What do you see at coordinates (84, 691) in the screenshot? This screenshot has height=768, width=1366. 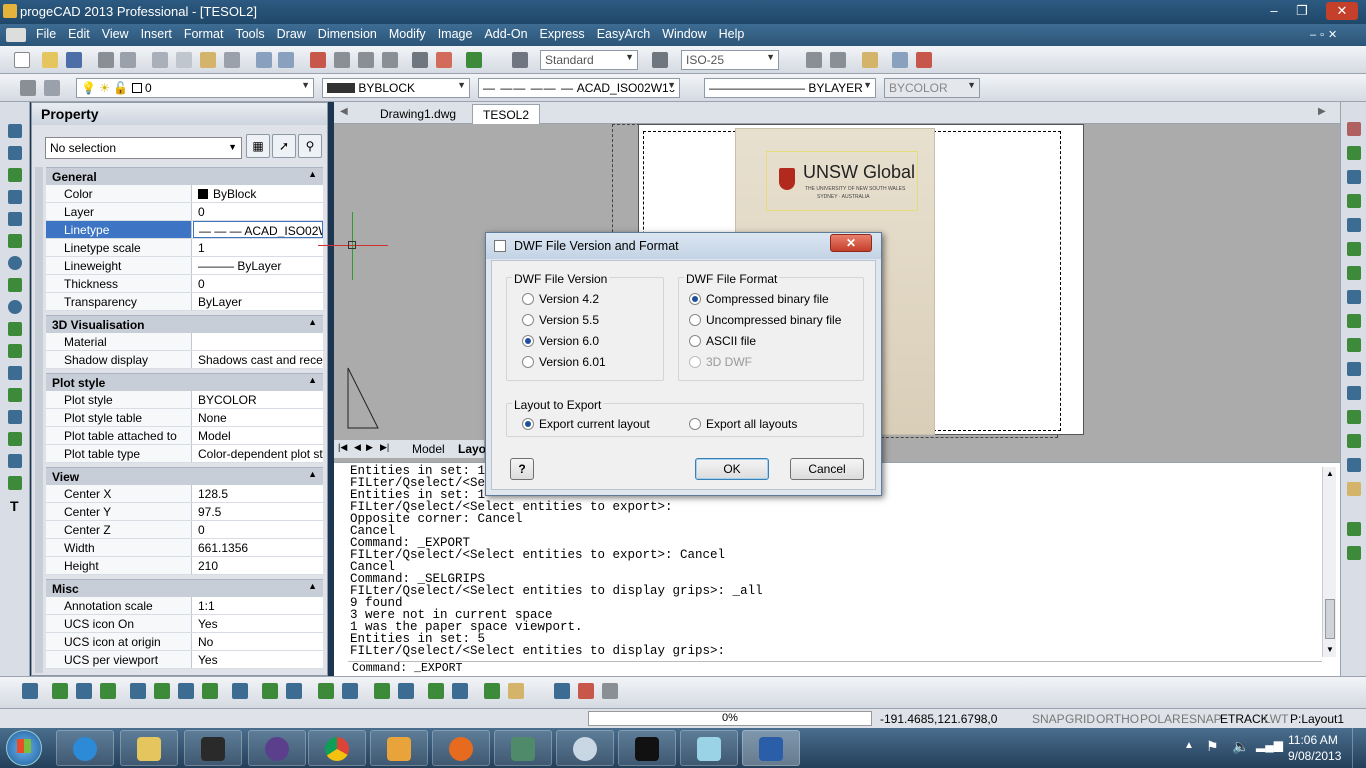 I see `dim-ordinate-icon` at bounding box center [84, 691].